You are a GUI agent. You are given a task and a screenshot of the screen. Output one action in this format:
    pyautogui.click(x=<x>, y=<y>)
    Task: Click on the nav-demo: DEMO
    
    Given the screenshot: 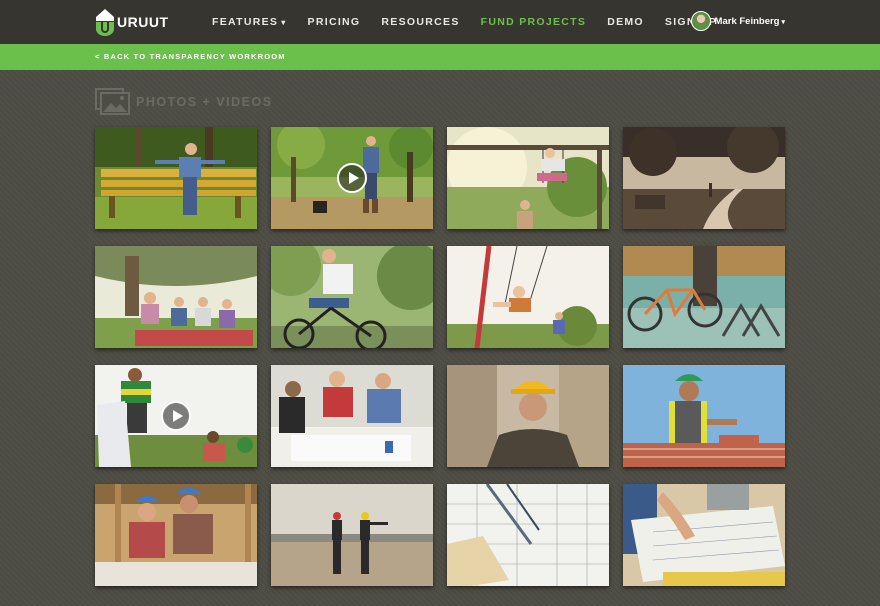 What is the action you would take?
    pyautogui.click(x=625, y=22)
    